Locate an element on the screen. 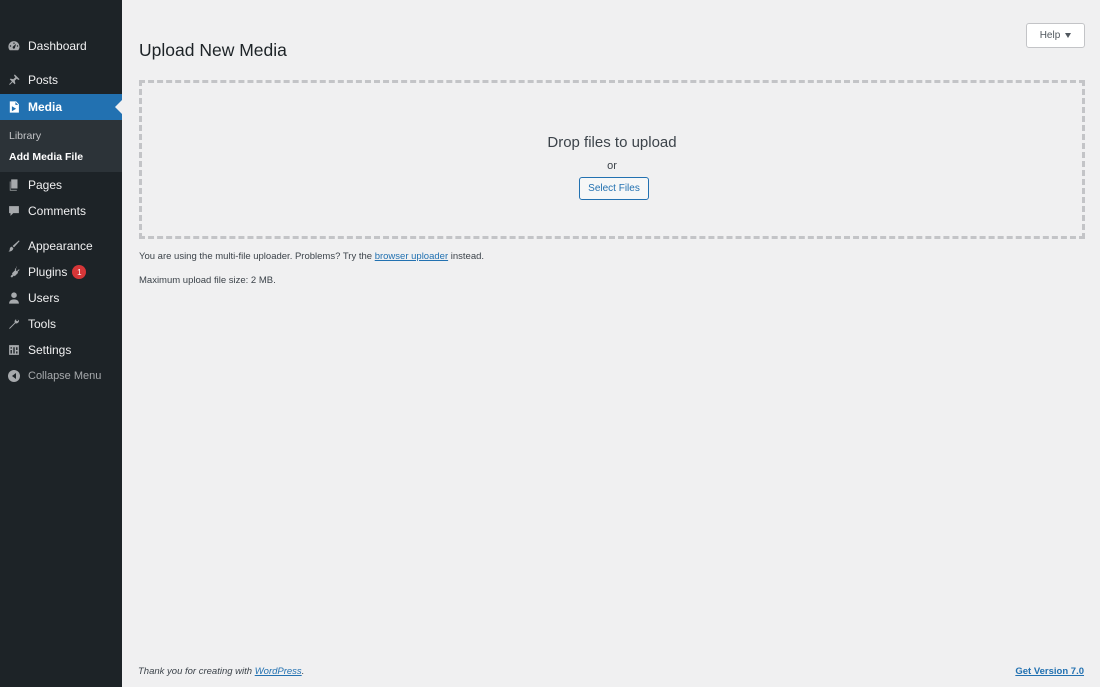 This screenshot has height=687, width=1100. comments-icon is located at coordinates (14, 211).